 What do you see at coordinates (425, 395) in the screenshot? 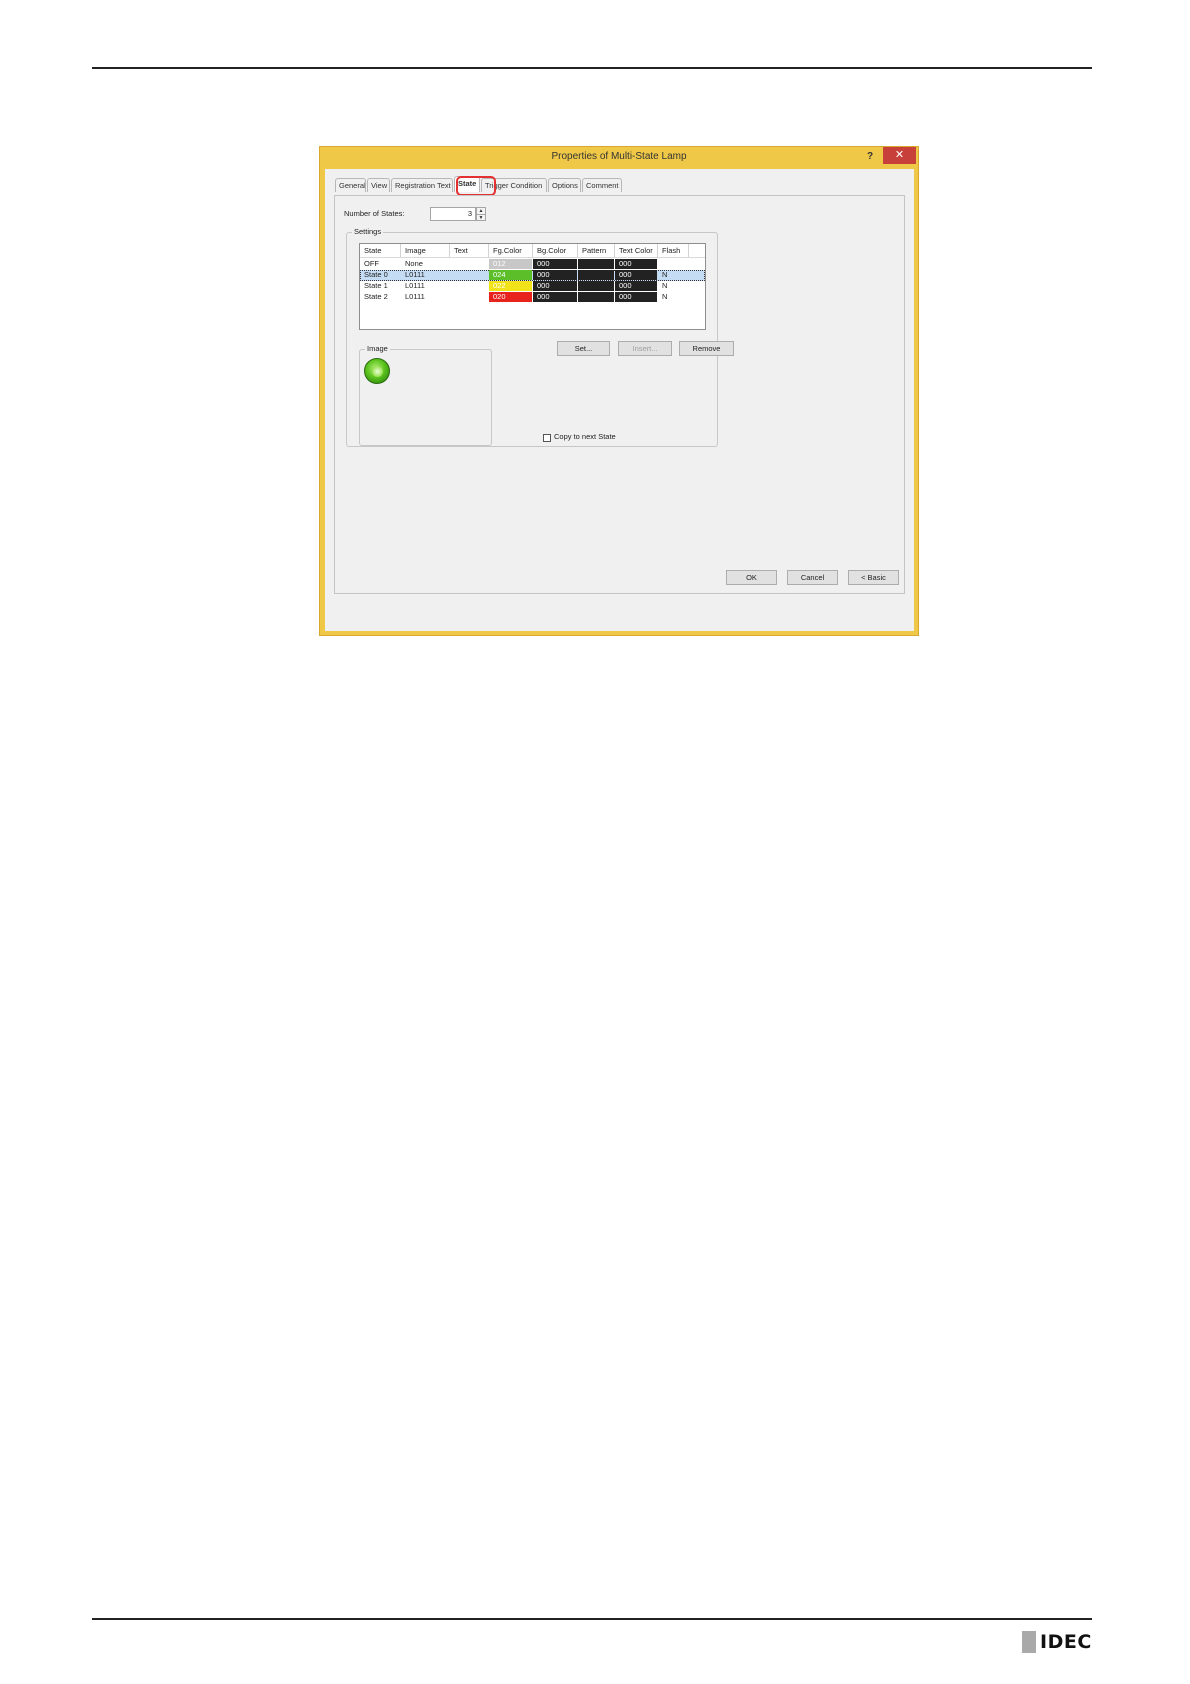
I see `image-preview-group: Image` at bounding box center [425, 395].